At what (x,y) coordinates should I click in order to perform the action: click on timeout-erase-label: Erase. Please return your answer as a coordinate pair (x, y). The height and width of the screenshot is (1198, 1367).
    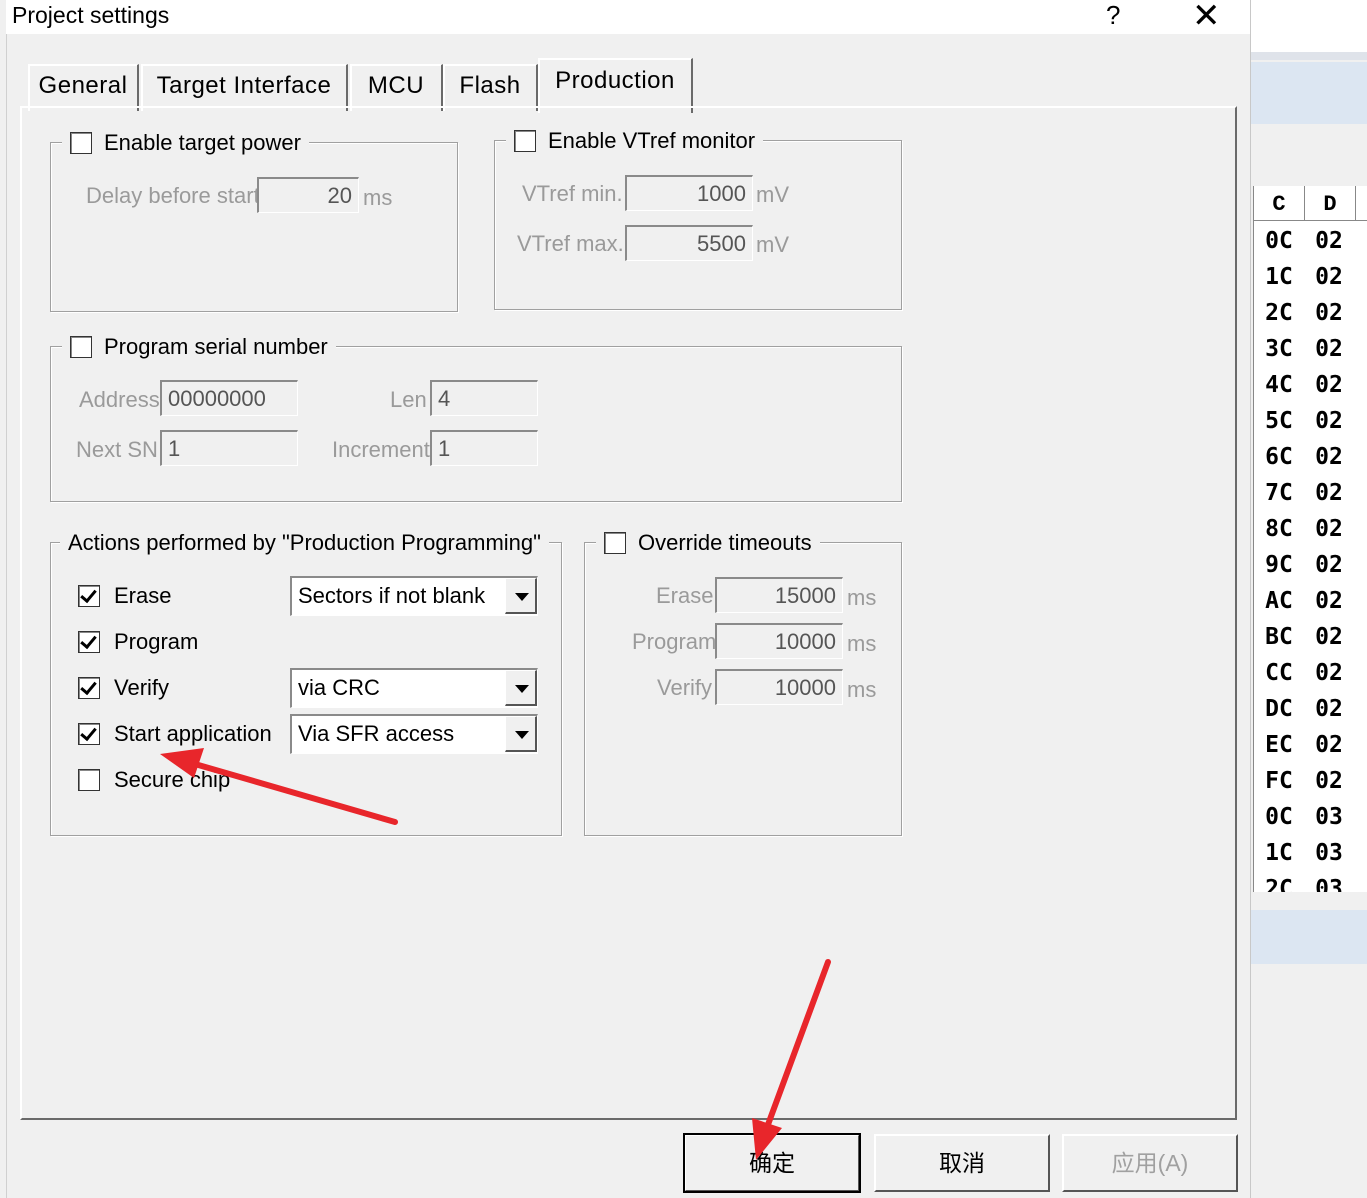
    Looking at the image, I should click on (685, 595).